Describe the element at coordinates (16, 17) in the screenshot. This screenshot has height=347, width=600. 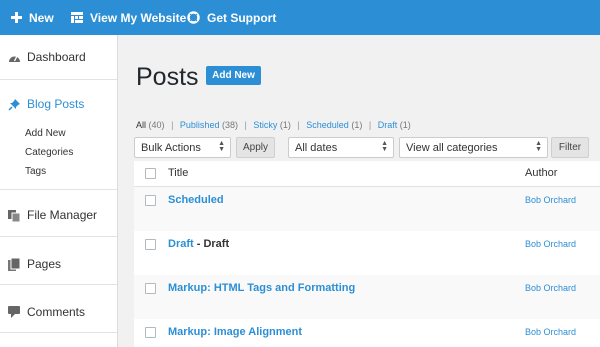
I see `plus-icon` at that location.